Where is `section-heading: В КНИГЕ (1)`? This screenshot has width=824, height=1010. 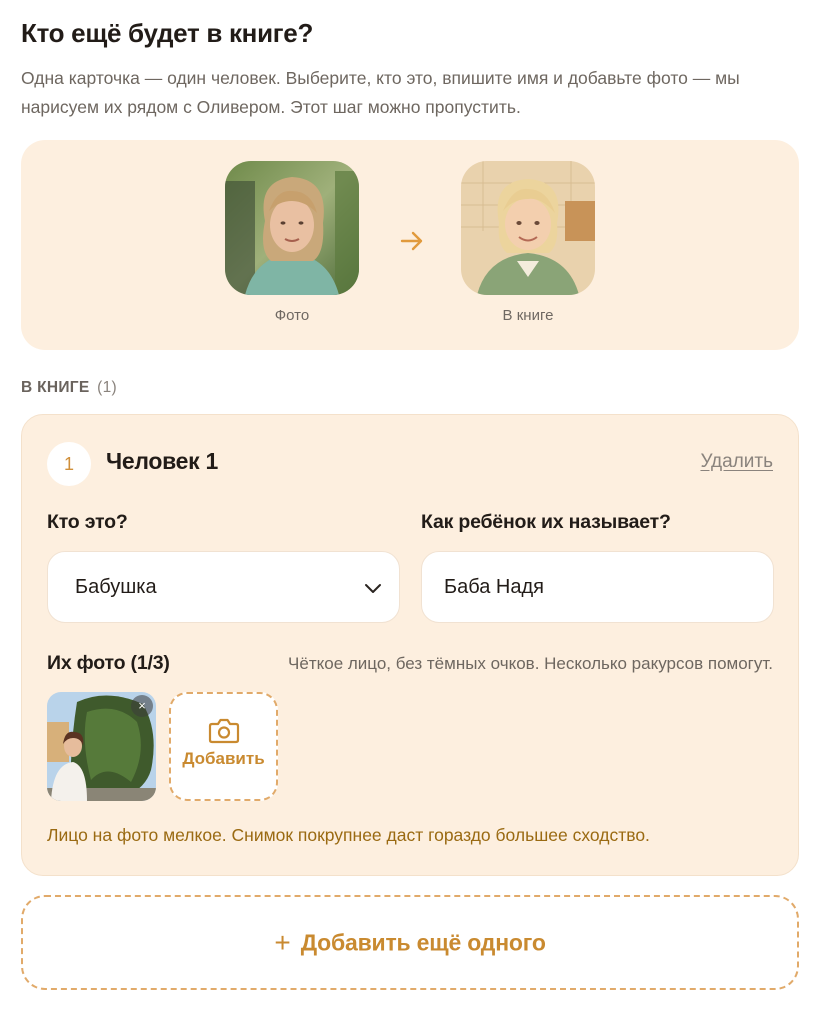 section-heading: В КНИГЕ (1) is located at coordinates (69, 388).